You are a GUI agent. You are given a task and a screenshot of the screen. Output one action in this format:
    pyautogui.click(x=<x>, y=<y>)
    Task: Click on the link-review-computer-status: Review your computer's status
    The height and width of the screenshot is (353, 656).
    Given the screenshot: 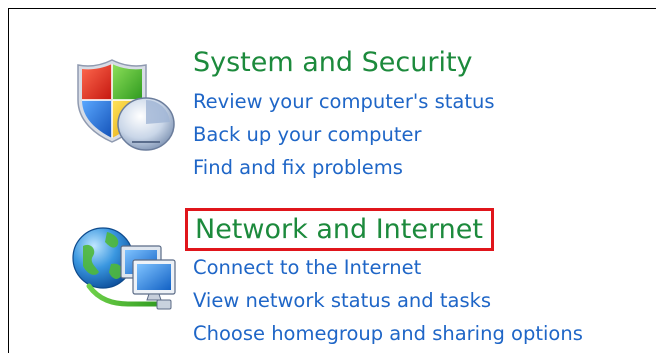 What is the action you would take?
    pyautogui.click(x=344, y=101)
    